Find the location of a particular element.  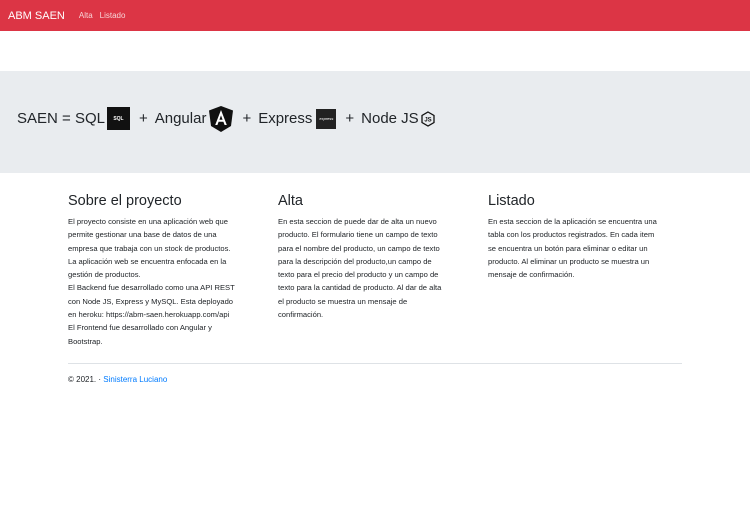

hero-plus: + is located at coordinates (143, 118).